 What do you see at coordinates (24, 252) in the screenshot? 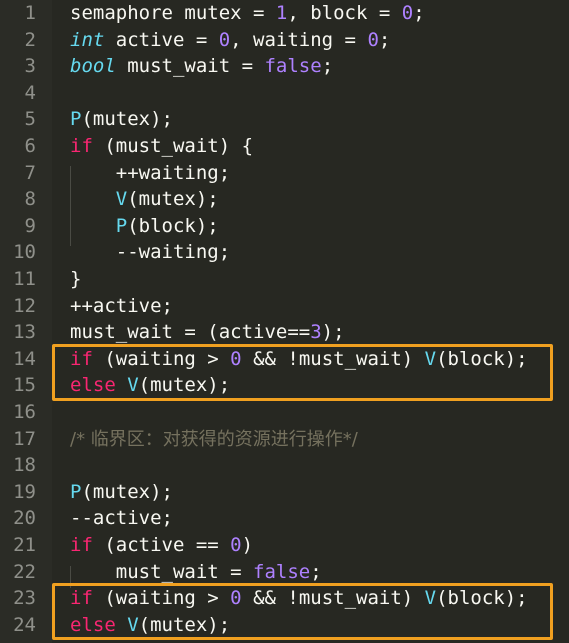
I see `line-number: 10` at bounding box center [24, 252].